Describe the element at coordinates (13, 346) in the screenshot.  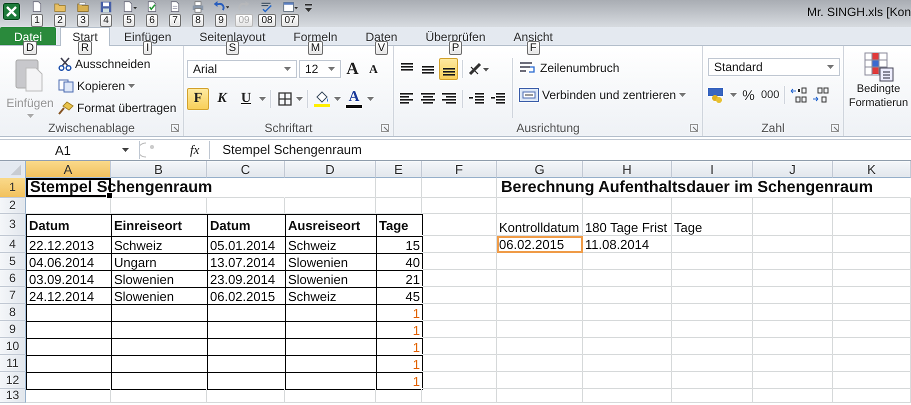
I see `row-header: 10` at that location.